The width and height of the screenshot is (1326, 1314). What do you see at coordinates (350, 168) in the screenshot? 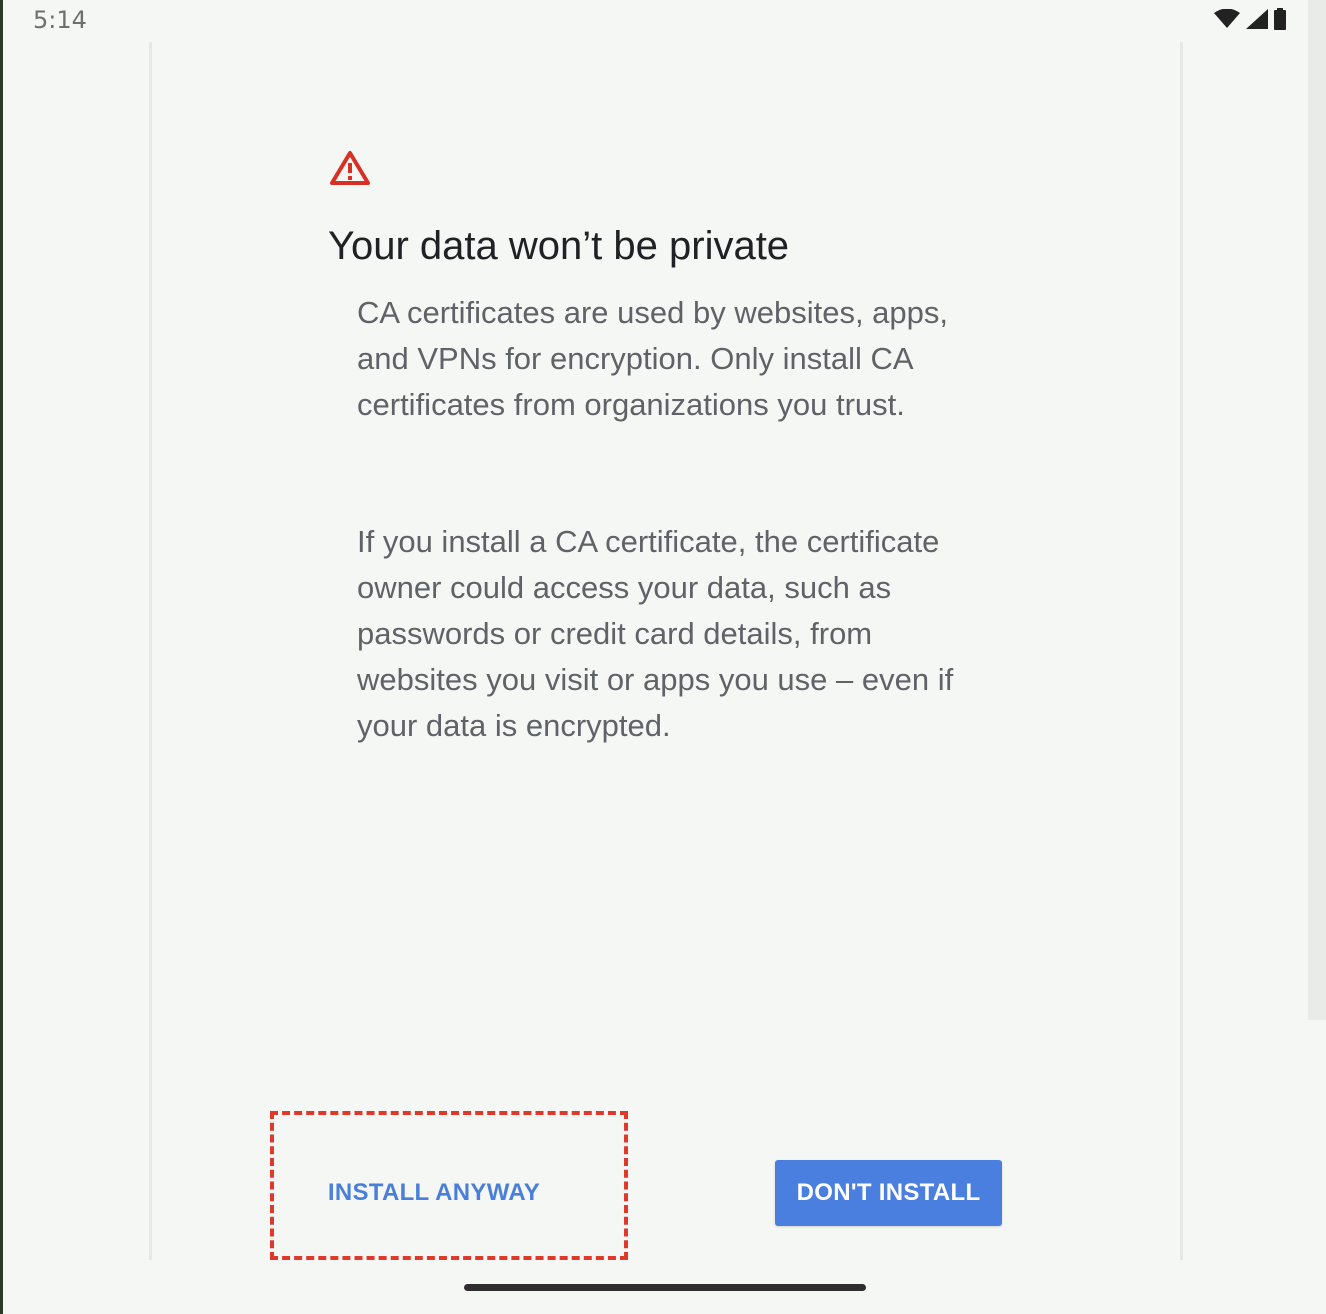
I see `warning-triangle-icon` at bounding box center [350, 168].